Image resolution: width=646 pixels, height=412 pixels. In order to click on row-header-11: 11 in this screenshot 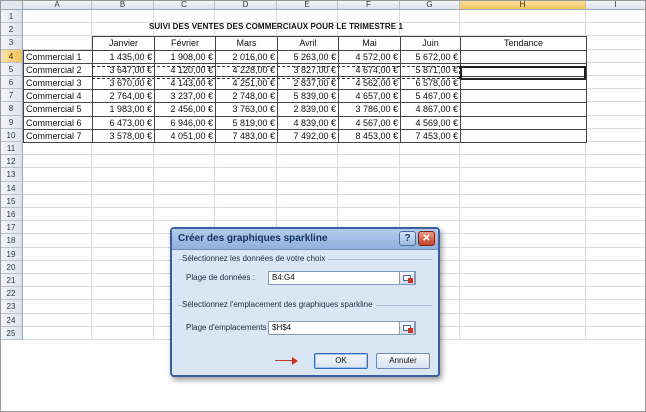, I will do `click(11, 149)`.